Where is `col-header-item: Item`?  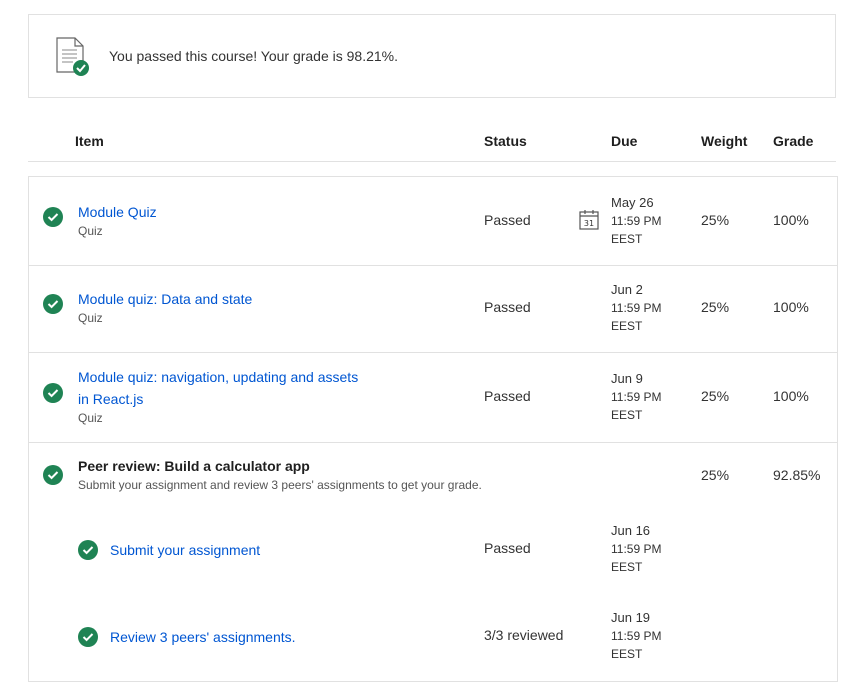
col-header-item: Item is located at coordinates (89, 141).